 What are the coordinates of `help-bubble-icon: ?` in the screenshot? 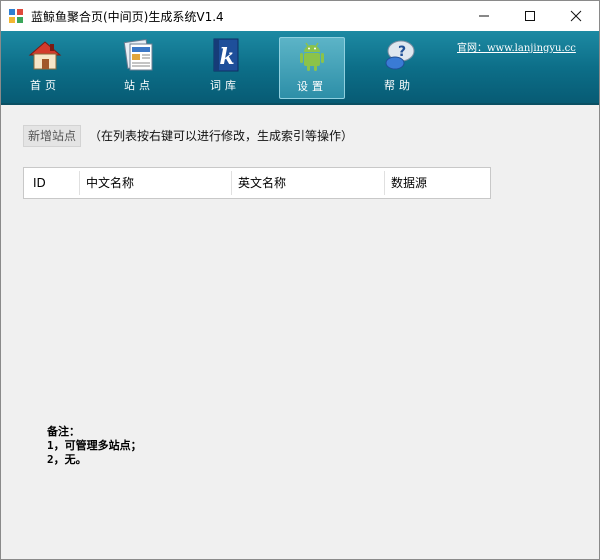 It's located at (400, 55).